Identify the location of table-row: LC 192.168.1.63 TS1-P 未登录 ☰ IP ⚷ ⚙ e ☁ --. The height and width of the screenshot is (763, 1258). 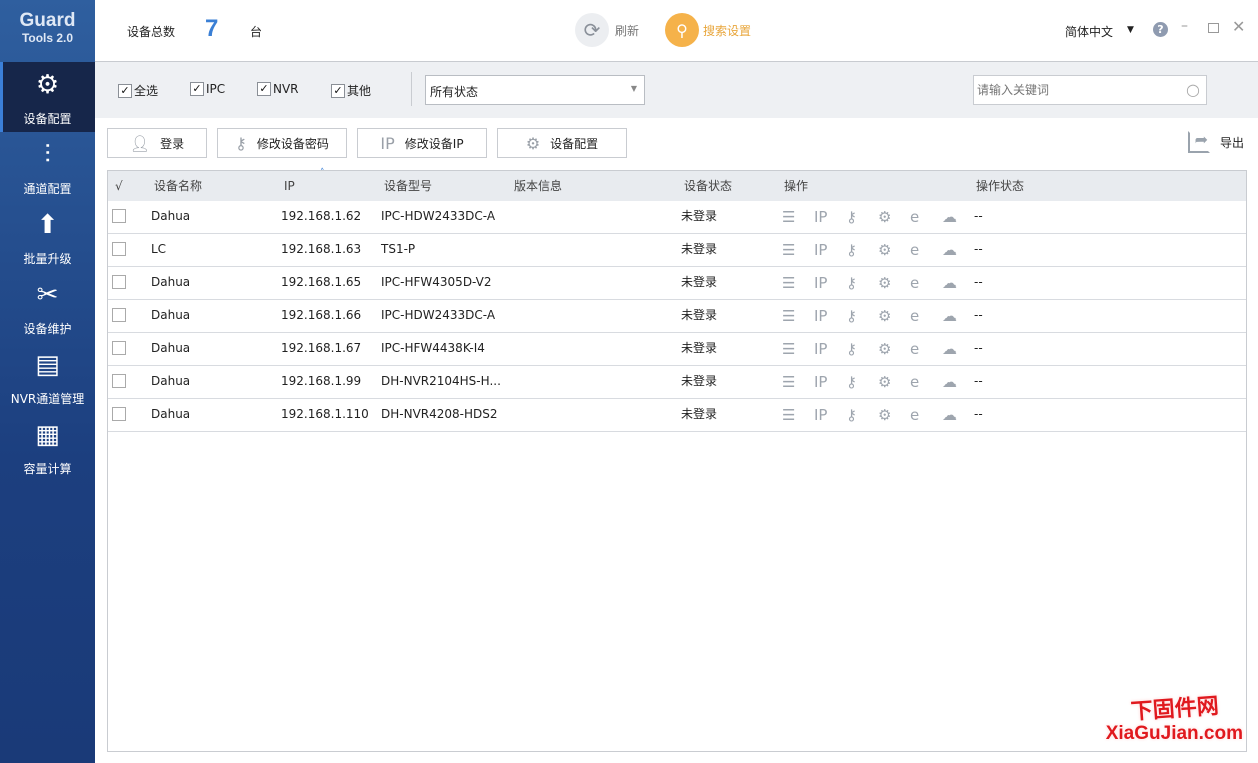
(677, 250).